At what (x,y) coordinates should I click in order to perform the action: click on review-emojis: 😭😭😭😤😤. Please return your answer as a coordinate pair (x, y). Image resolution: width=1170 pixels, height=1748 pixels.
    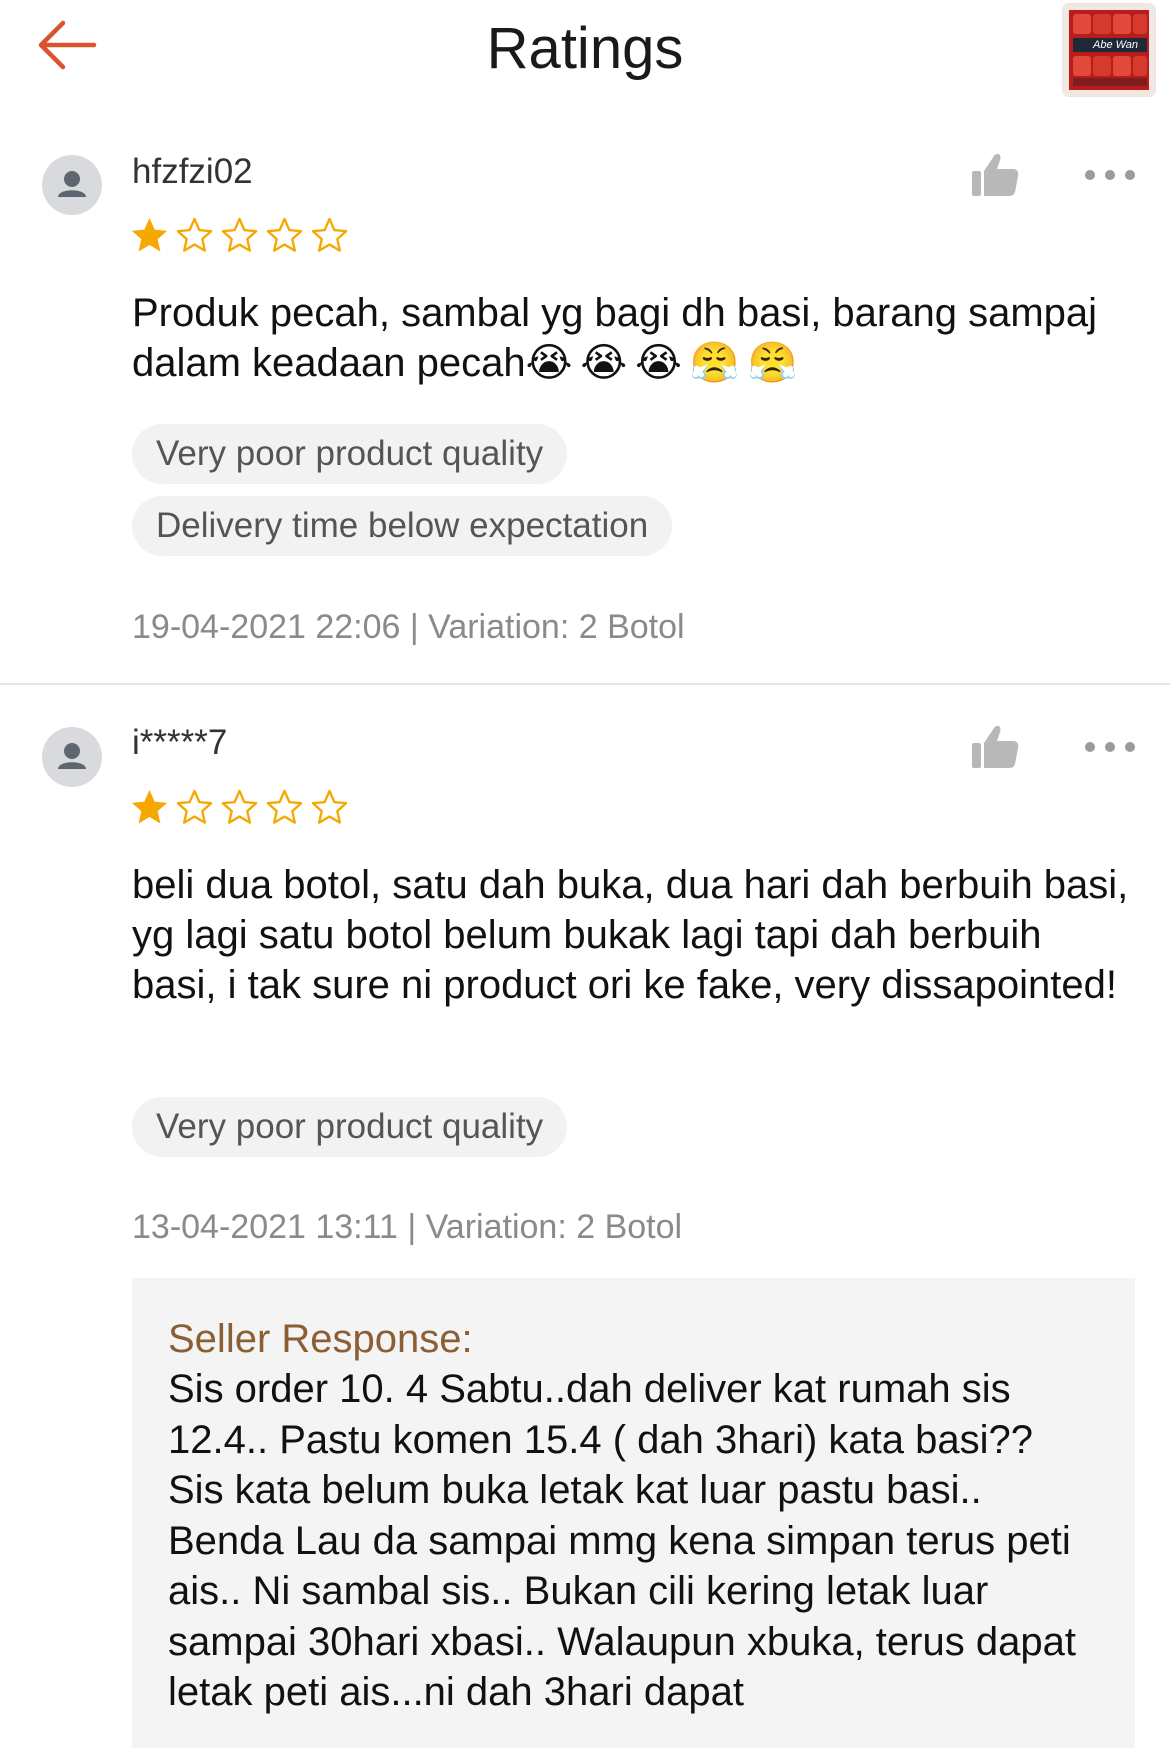
    Looking at the image, I should click on (665, 363).